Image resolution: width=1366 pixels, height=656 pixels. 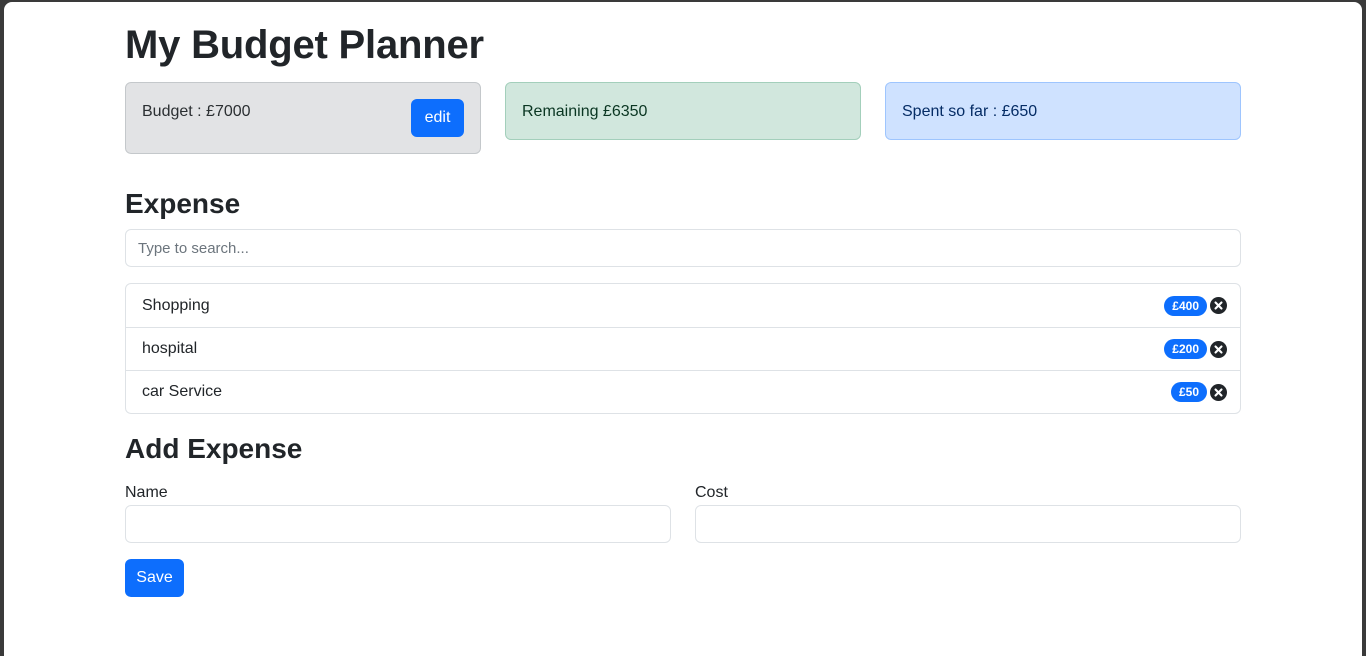 What do you see at coordinates (683, 391) in the screenshot?
I see `list-item: car Service £50` at bounding box center [683, 391].